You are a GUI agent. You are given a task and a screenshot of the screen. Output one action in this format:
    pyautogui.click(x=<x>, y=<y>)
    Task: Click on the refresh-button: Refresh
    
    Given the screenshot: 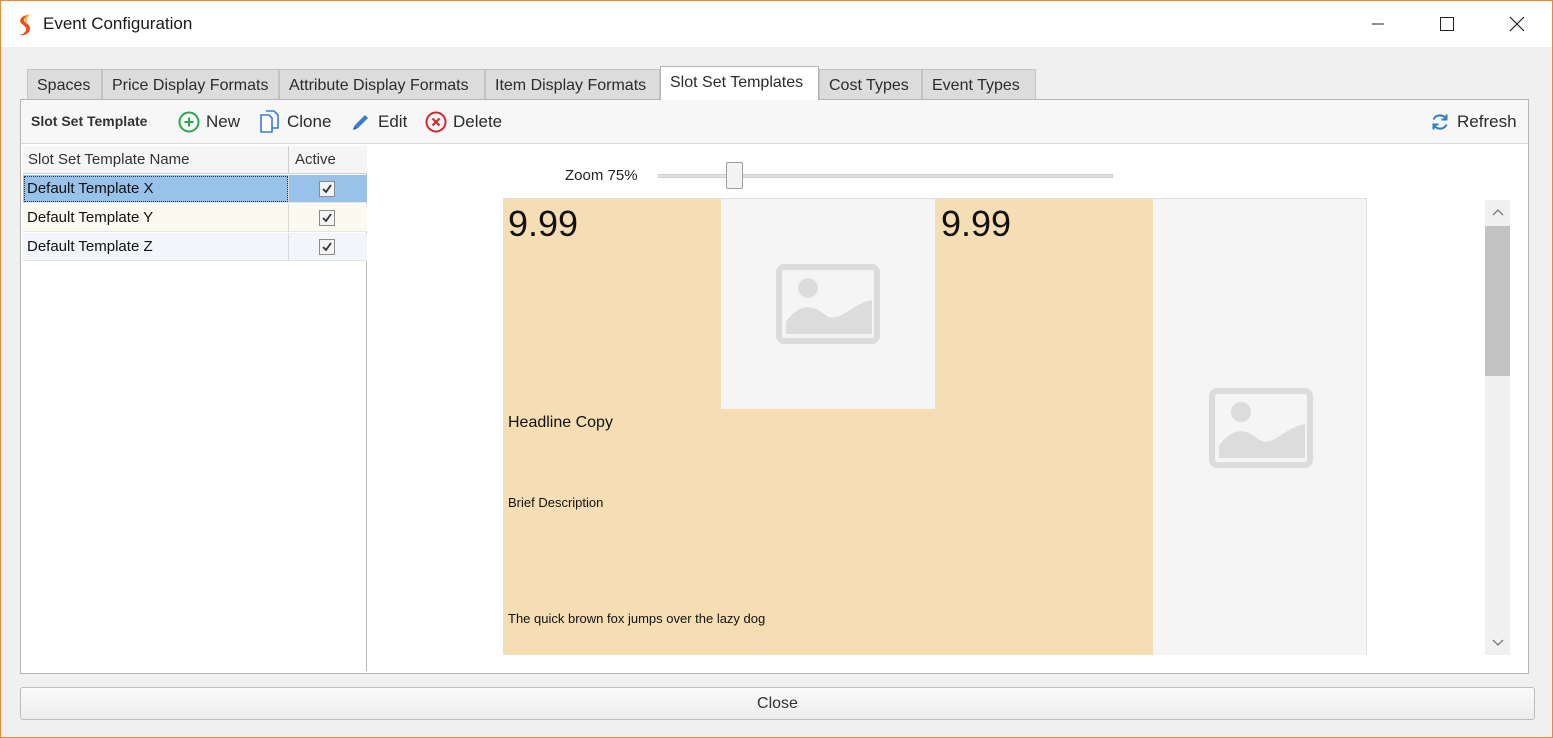 What is the action you would take?
    pyautogui.click(x=1473, y=122)
    